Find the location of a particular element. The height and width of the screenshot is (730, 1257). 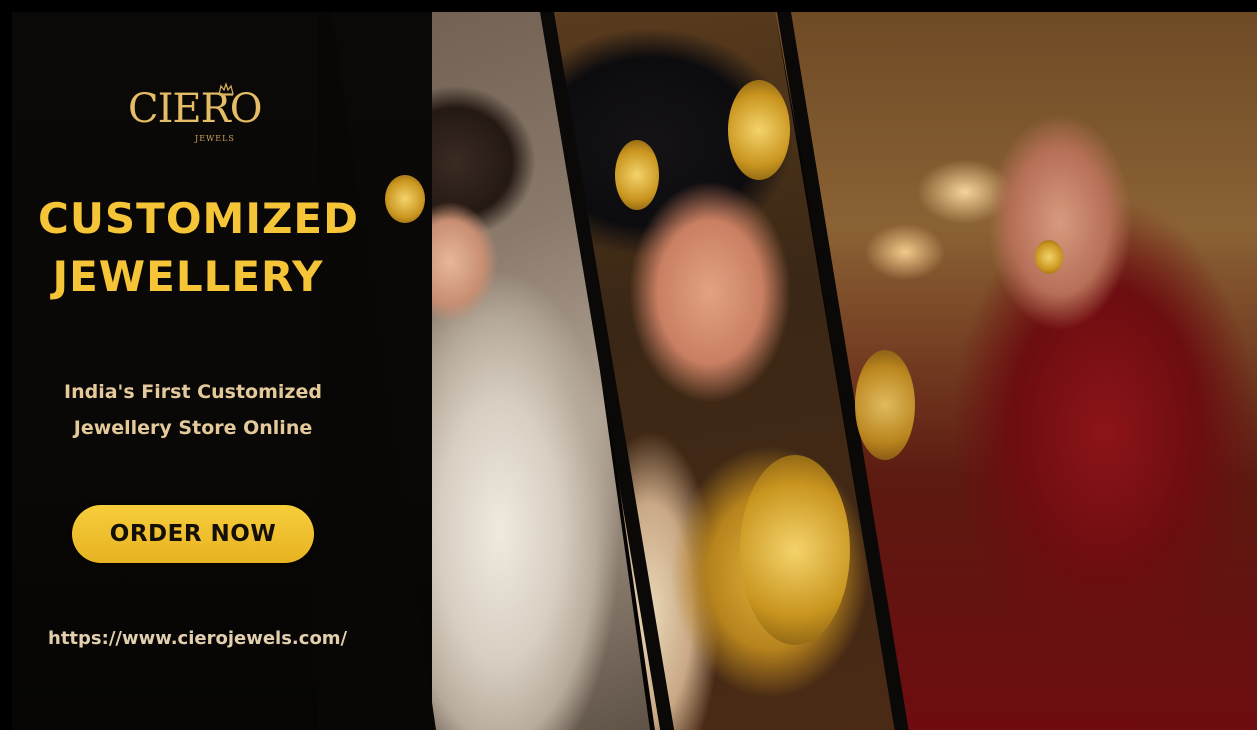

crown-icon is located at coordinates (226, 89).